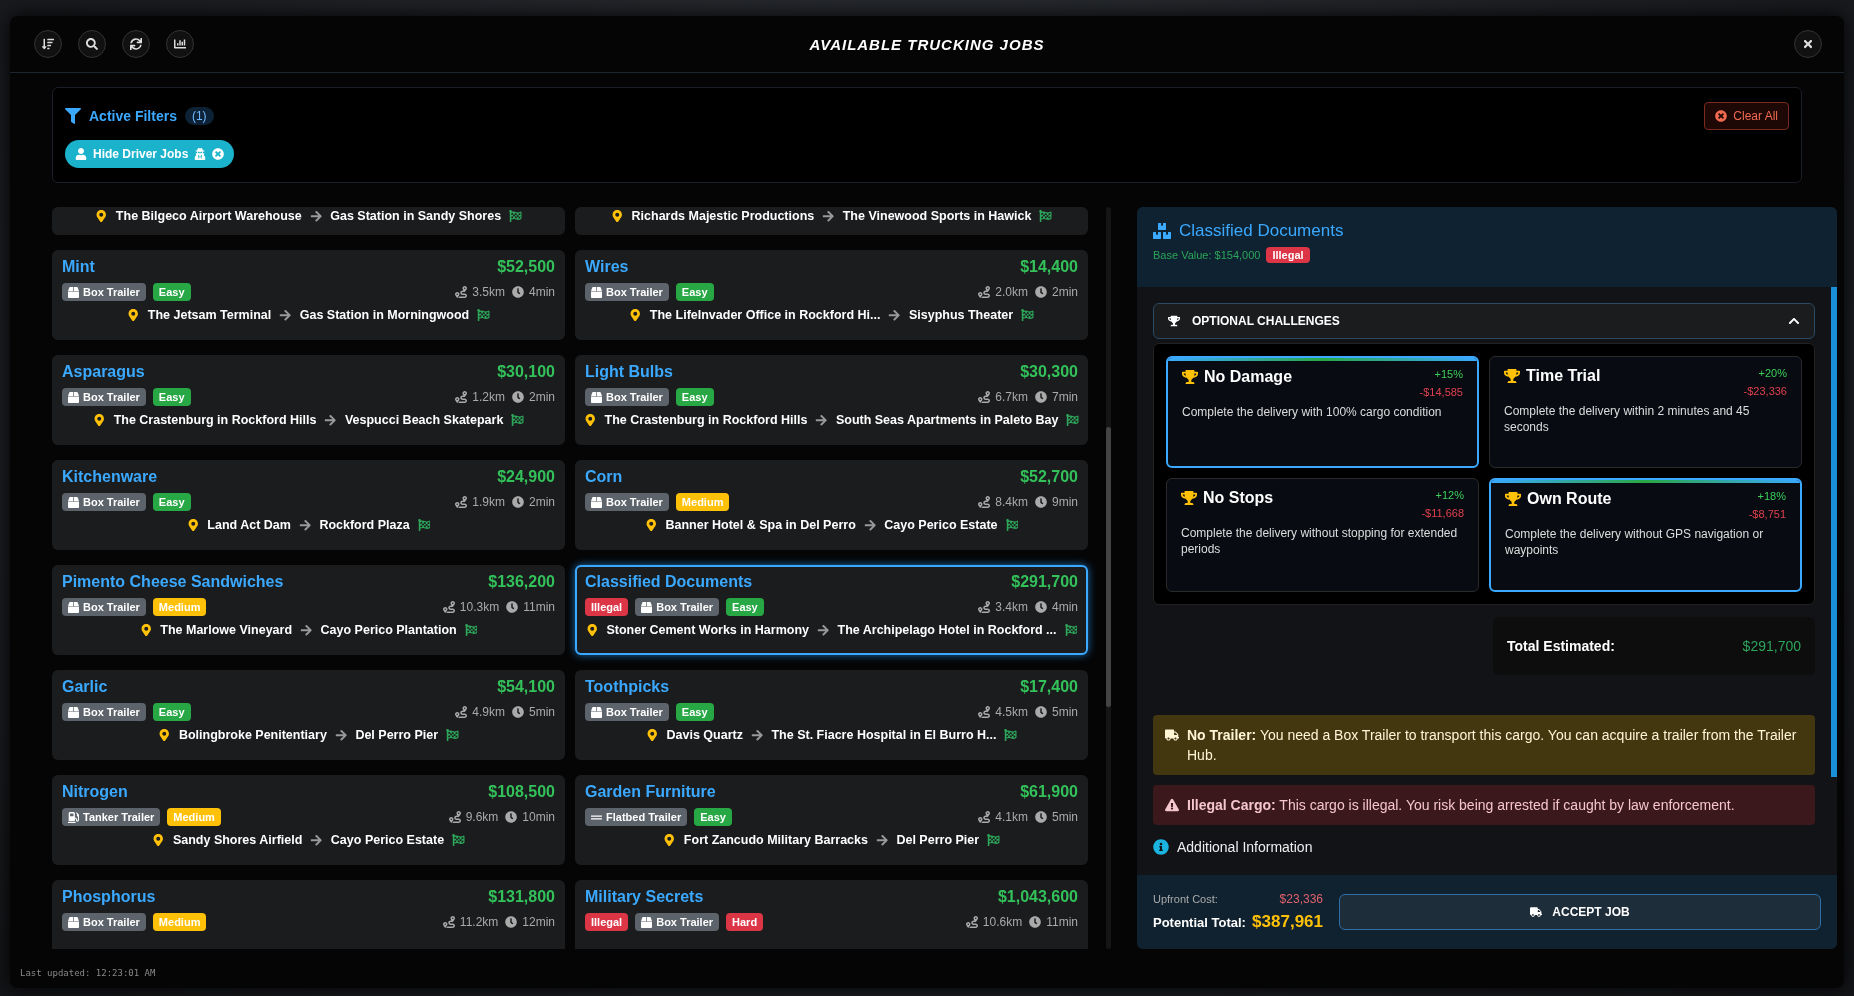 This screenshot has height=996, width=1854. What do you see at coordinates (1645, 535) in the screenshot?
I see `challenge-card: Own Route +18% -$8,751 Complete the delivery without GPS navigation or waypoints` at bounding box center [1645, 535].